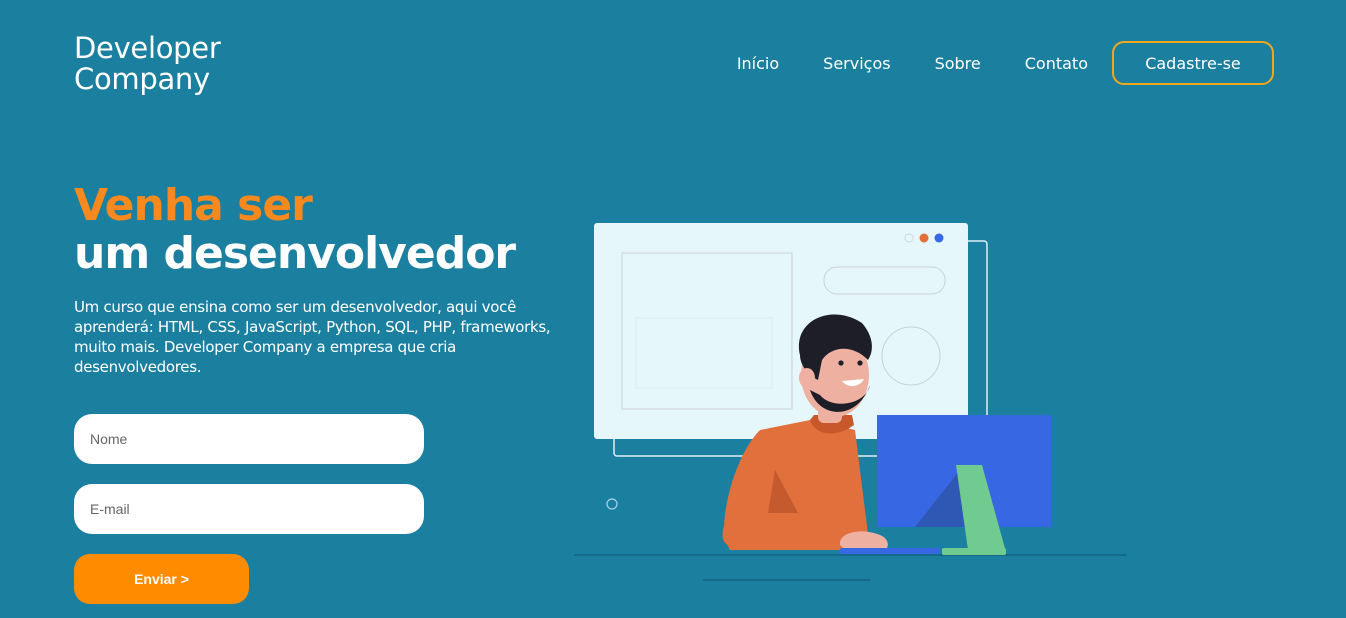 The width and height of the screenshot is (1346, 618). What do you see at coordinates (890, 551) in the screenshot?
I see `keyboard` at bounding box center [890, 551].